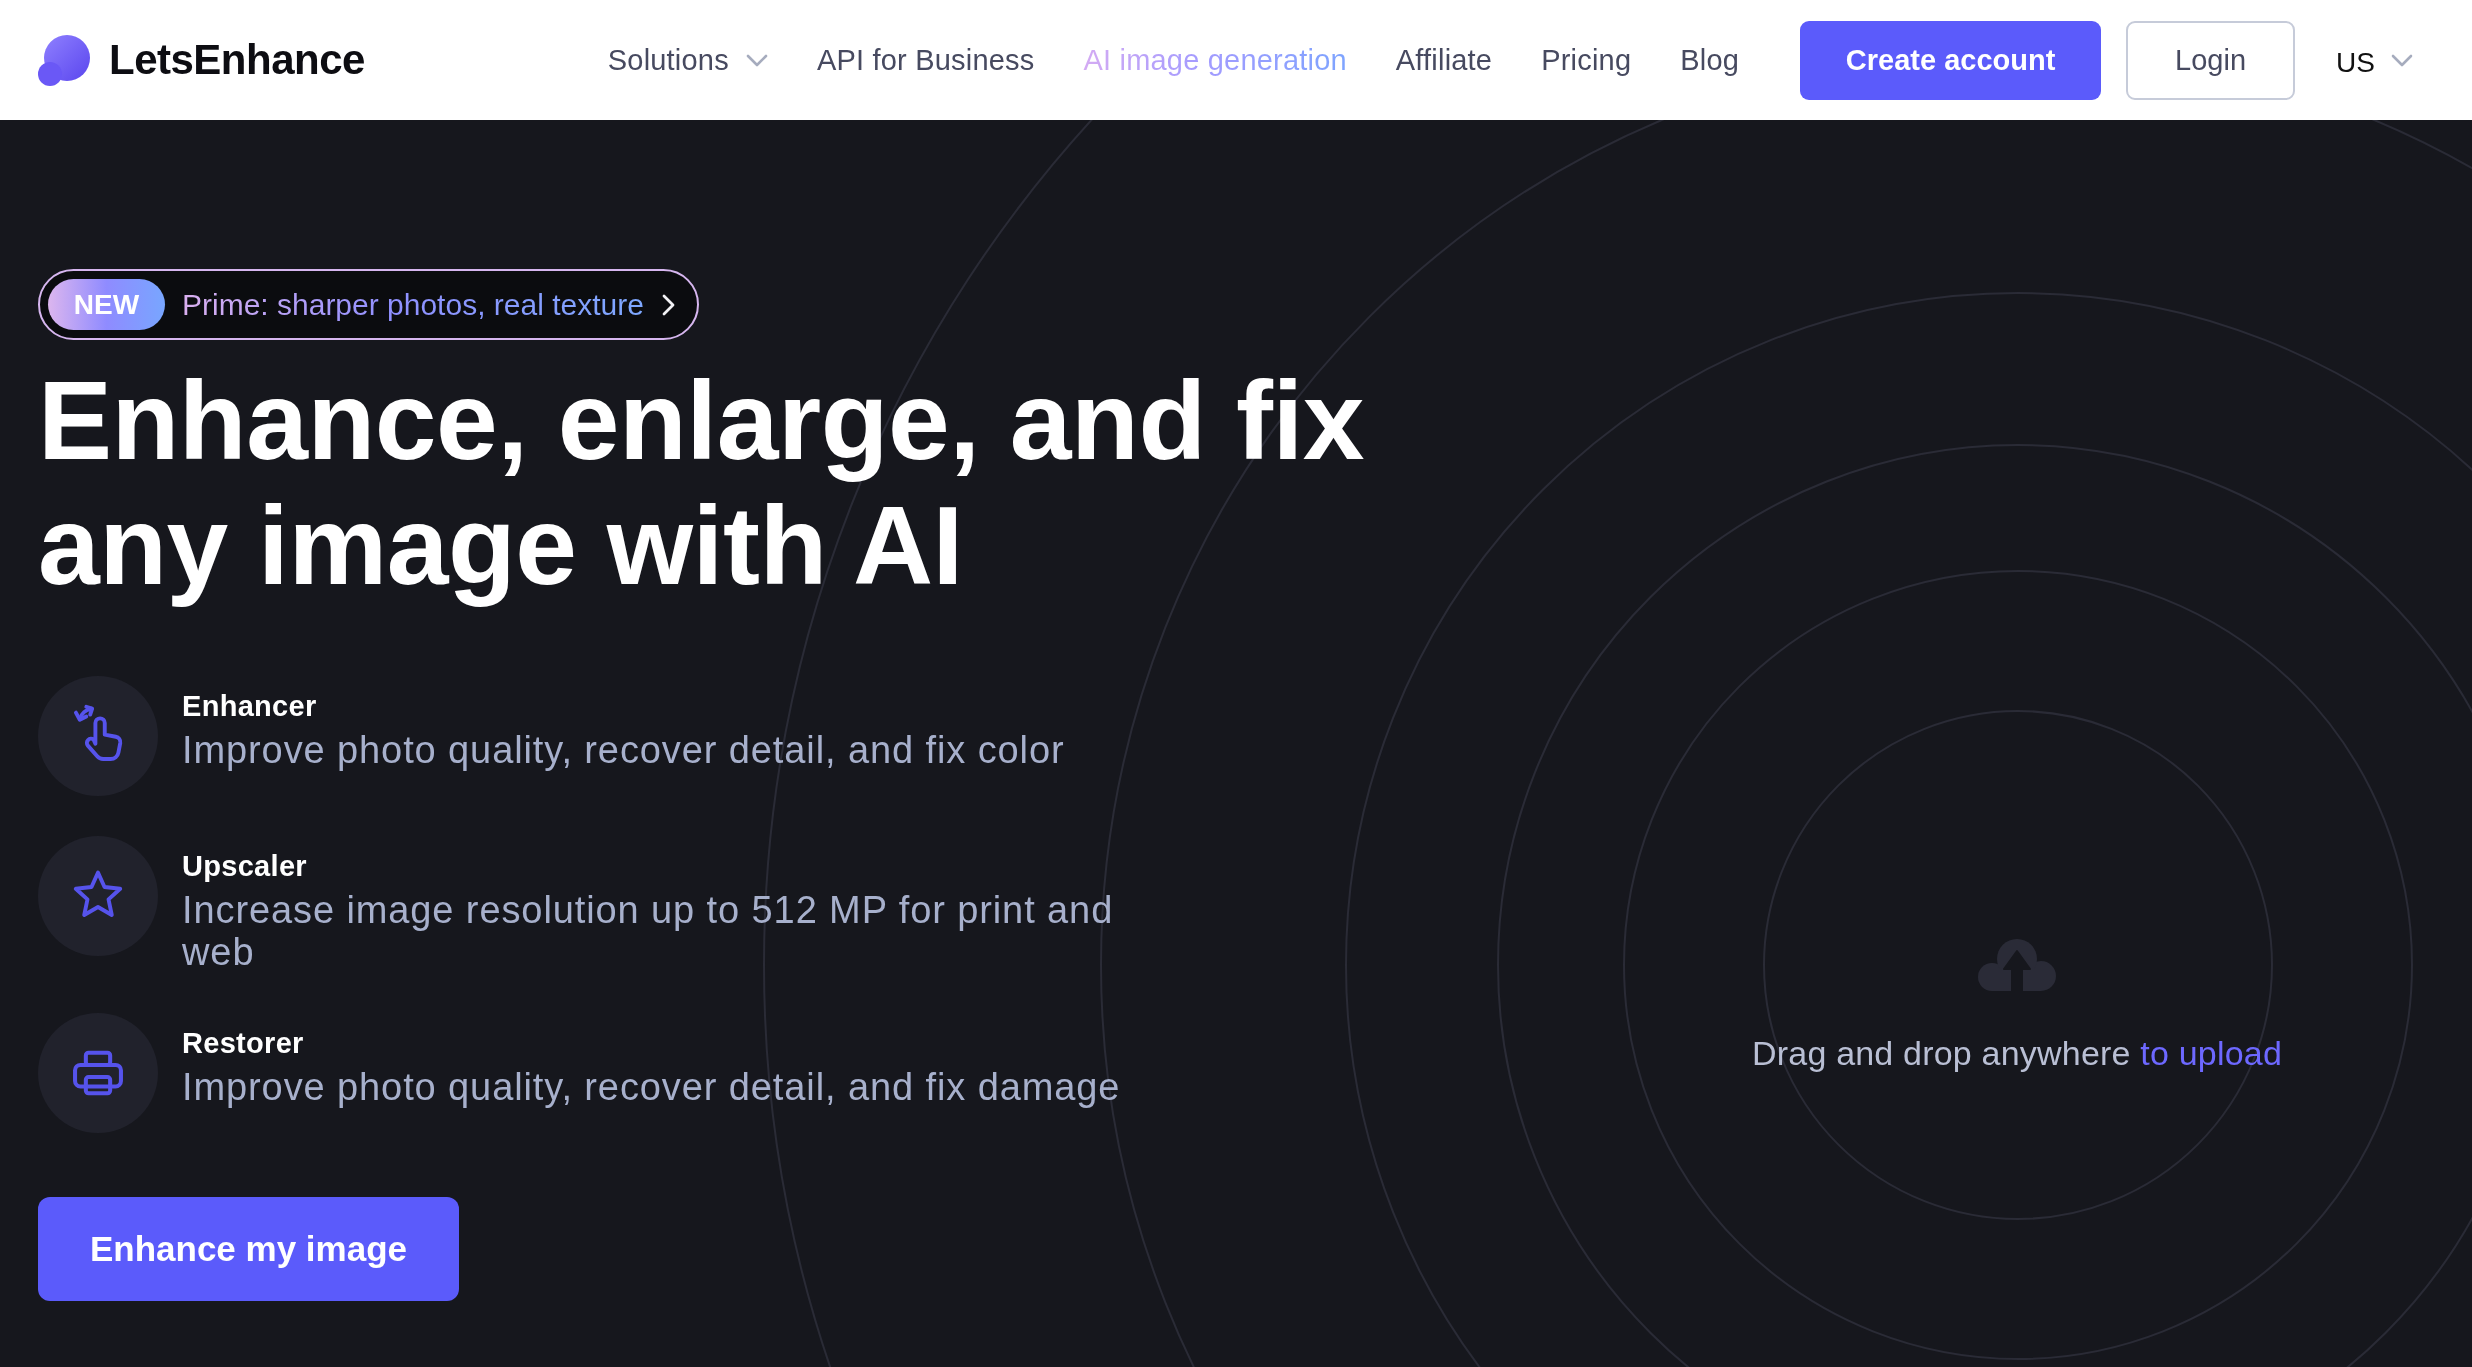 The image size is (2472, 1367). I want to click on chevron-right-icon, so click(668, 304).